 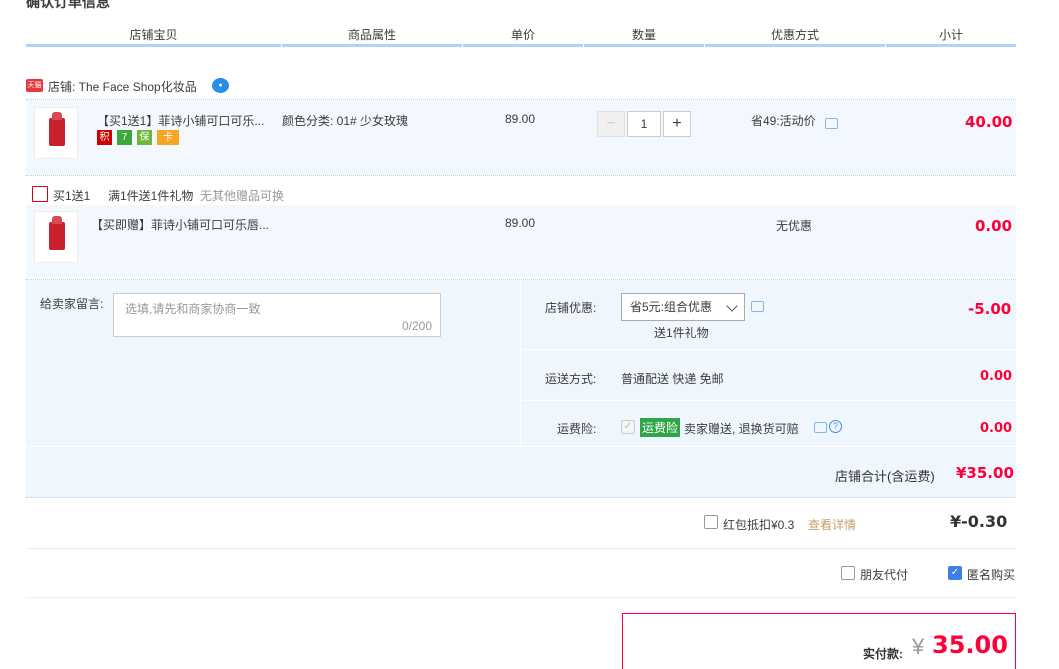 What do you see at coordinates (571, 379) in the screenshot?
I see `shipping-label: 运送方式:` at bounding box center [571, 379].